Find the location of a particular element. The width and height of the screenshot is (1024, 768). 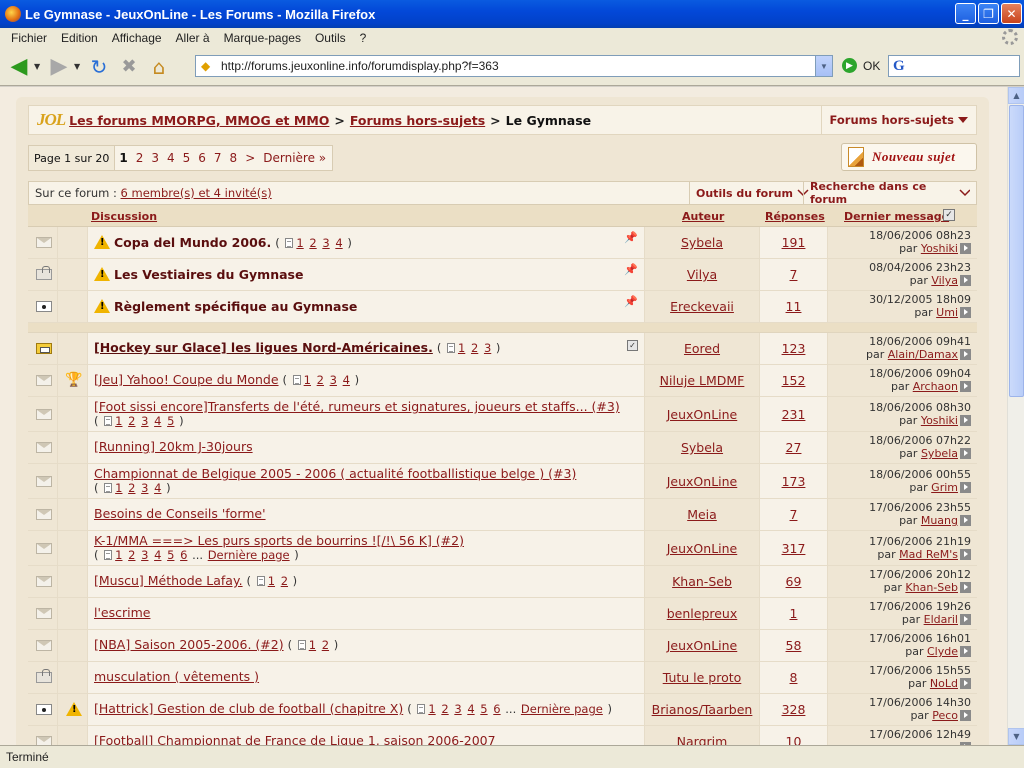

back-arrow-icon: ◀ is located at coordinates (19, 67).